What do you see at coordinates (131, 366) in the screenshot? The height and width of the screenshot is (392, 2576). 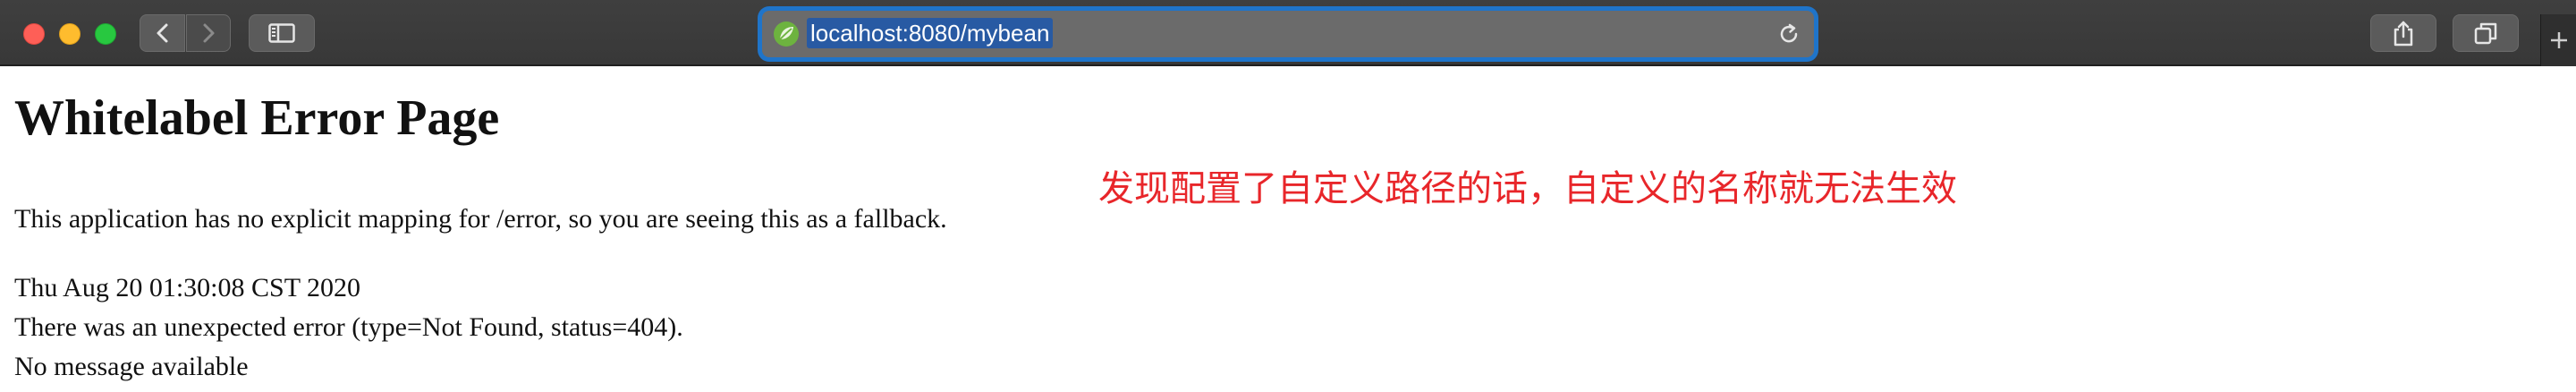 I see `error-message: No message available` at bounding box center [131, 366].